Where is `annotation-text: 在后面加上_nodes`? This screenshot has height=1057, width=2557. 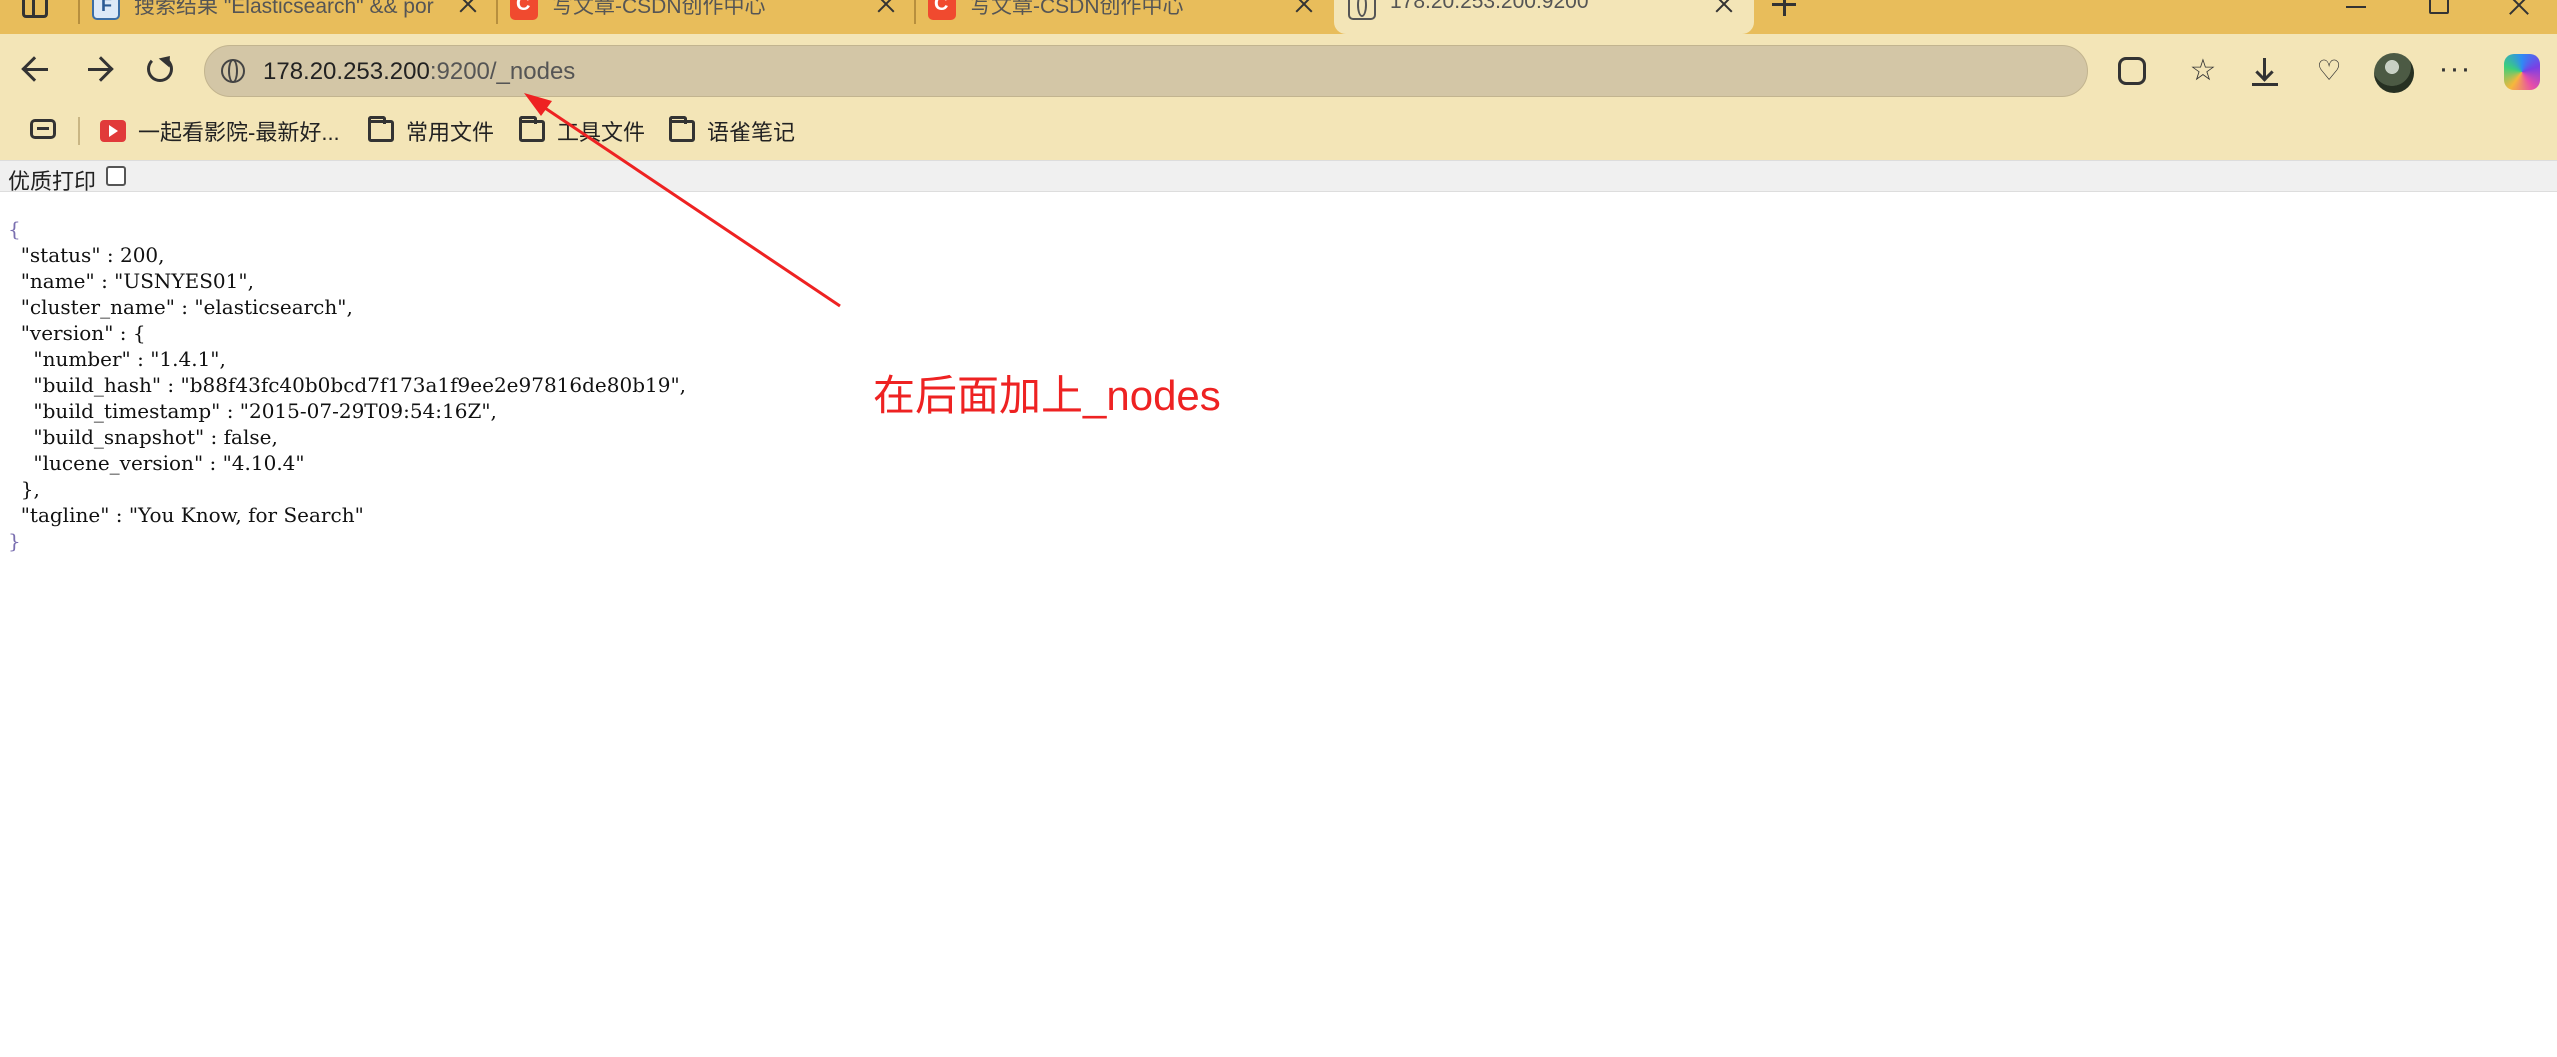
annotation-text: 在后面加上_nodes is located at coordinates (1047, 395).